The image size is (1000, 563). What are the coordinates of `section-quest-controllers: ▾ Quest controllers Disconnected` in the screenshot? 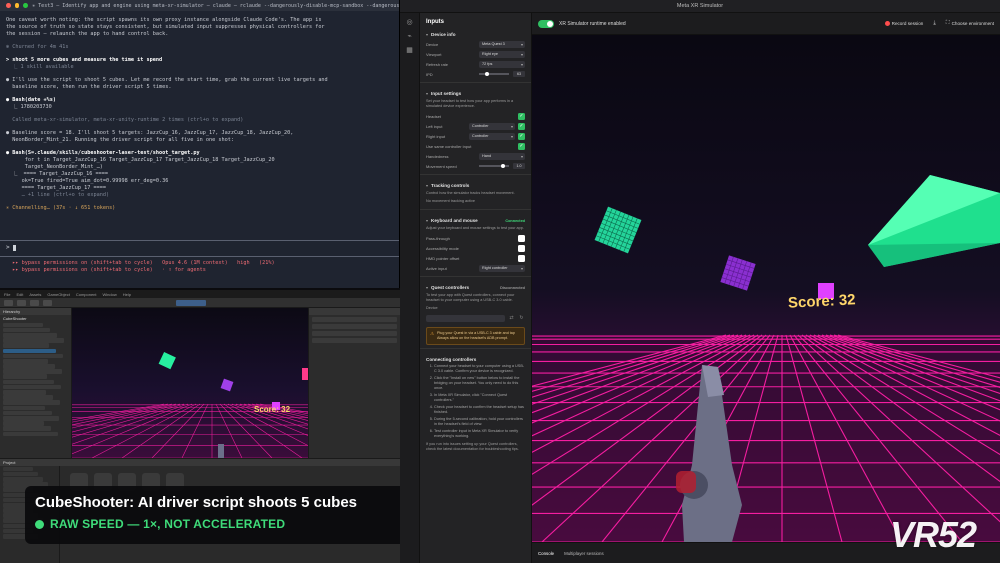 It's located at (475, 286).